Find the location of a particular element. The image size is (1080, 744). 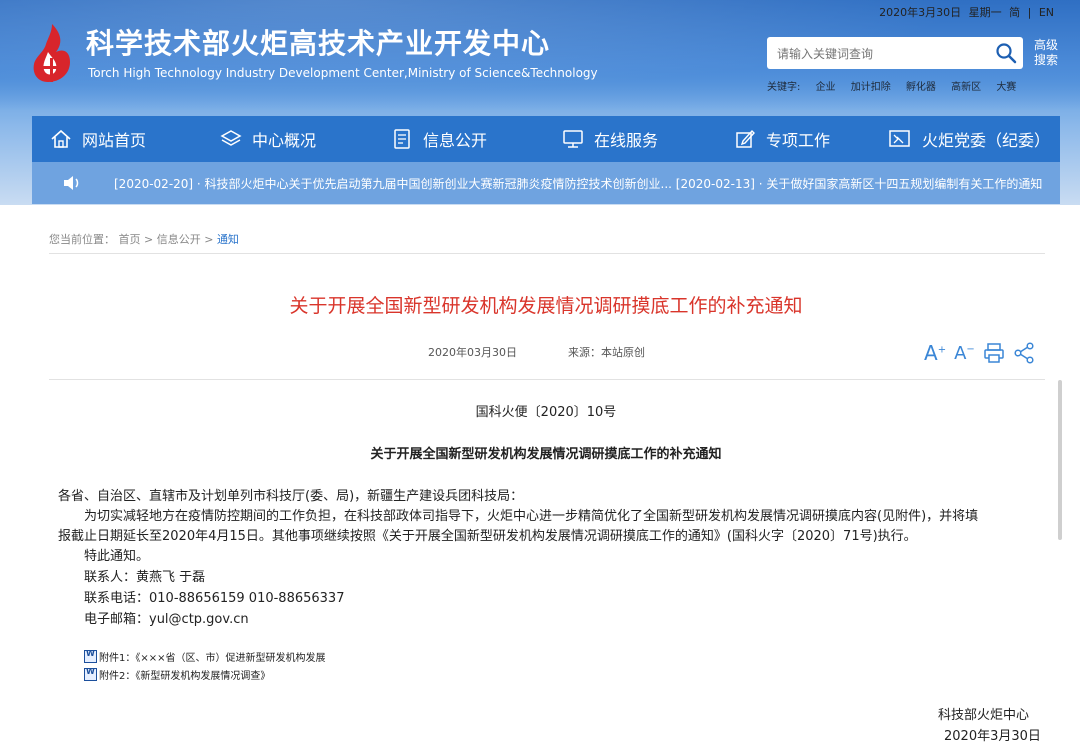

nav-item-about: 中心概况 is located at coordinates (268, 139).